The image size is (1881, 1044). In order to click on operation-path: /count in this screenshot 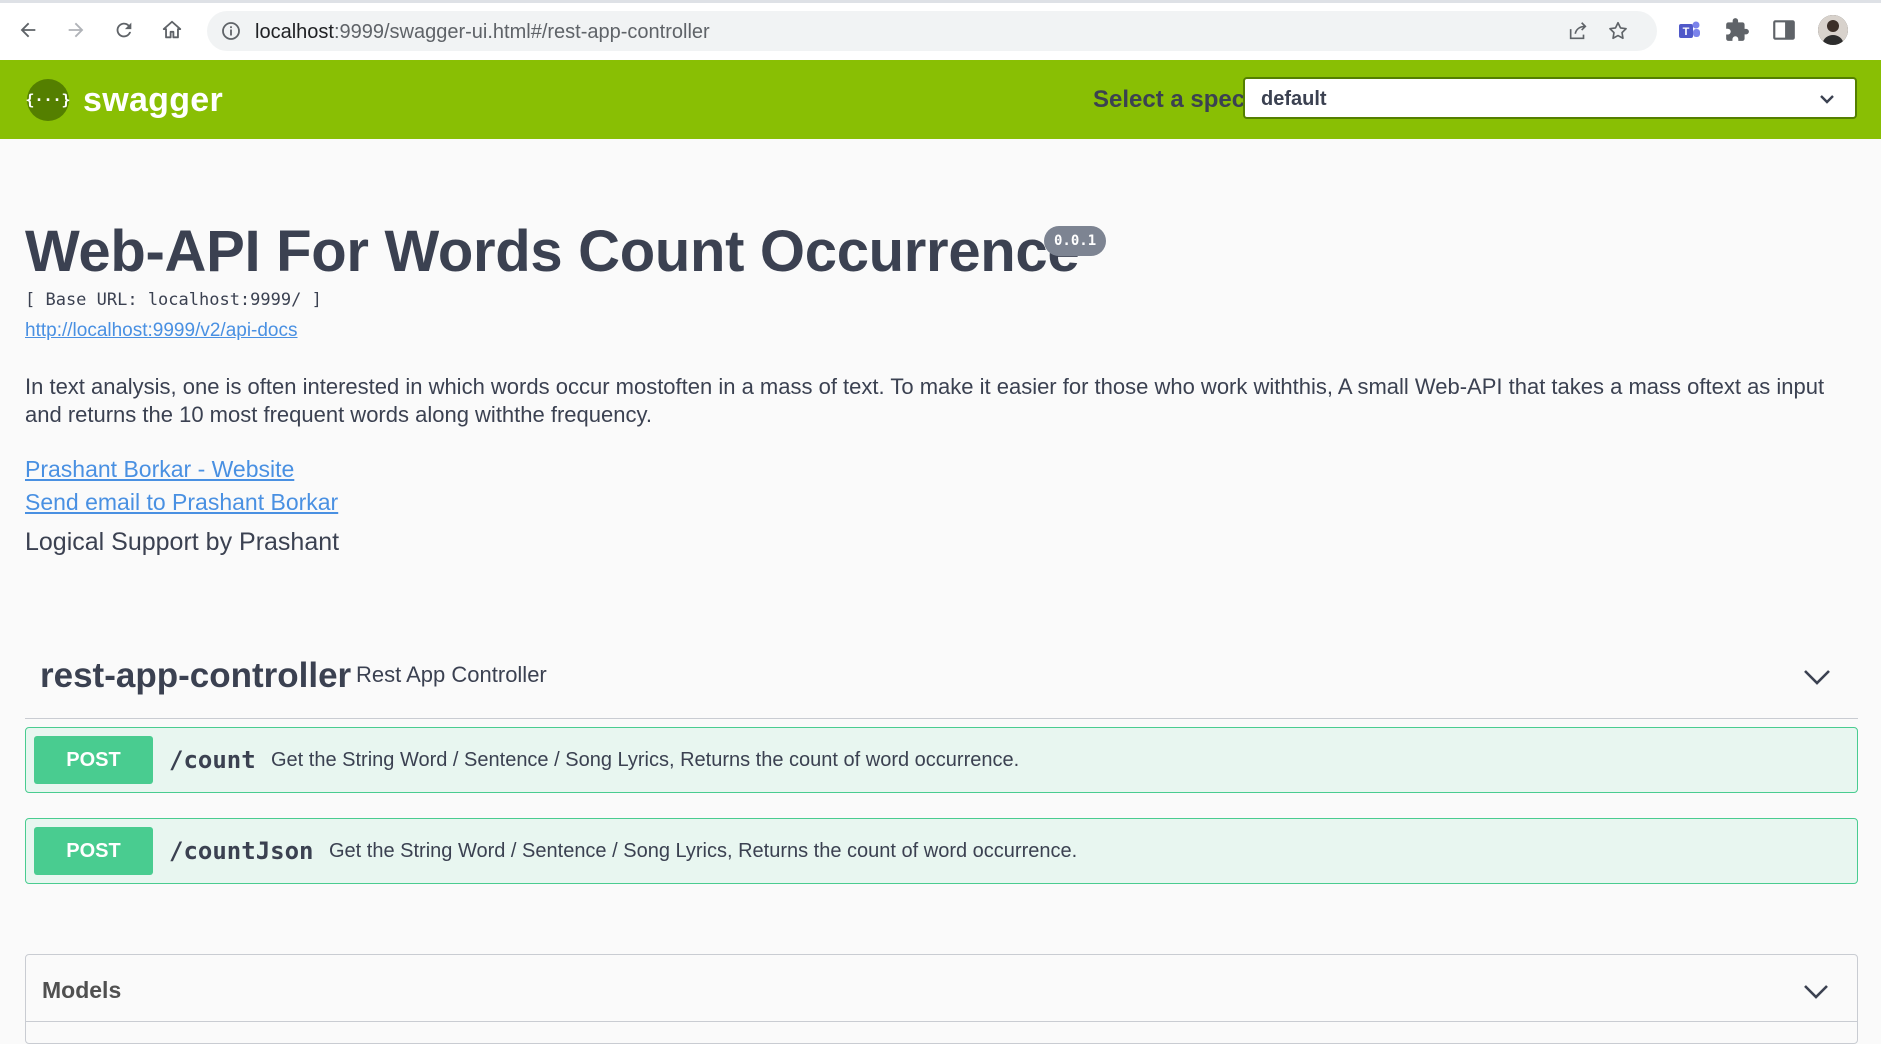, I will do `click(212, 760)`.